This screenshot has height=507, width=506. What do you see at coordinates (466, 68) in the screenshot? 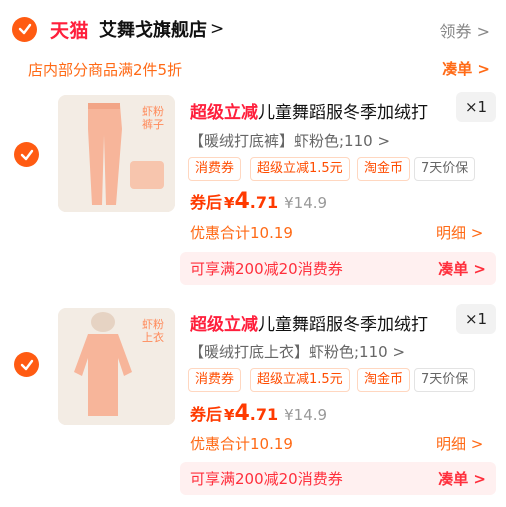
I see `promo-add-items-link: 凑单 >` at bounding box center [466, 68].